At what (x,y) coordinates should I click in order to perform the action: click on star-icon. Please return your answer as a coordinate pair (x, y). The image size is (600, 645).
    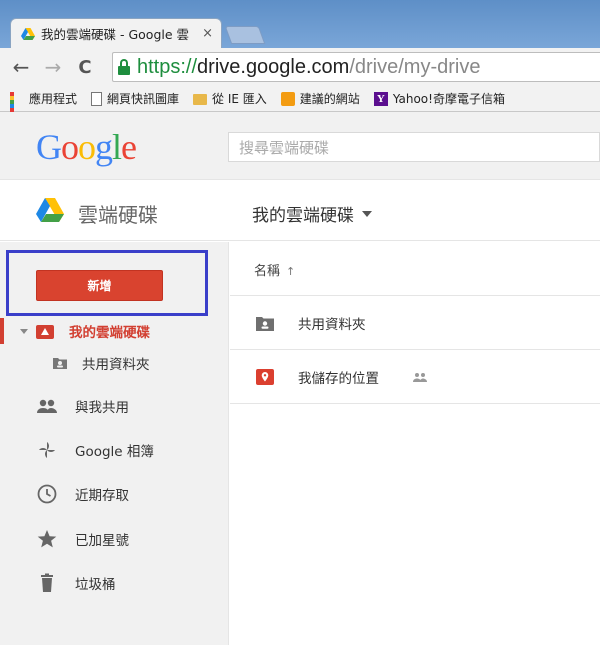
    Looking at the image, I should click on (47, 539).